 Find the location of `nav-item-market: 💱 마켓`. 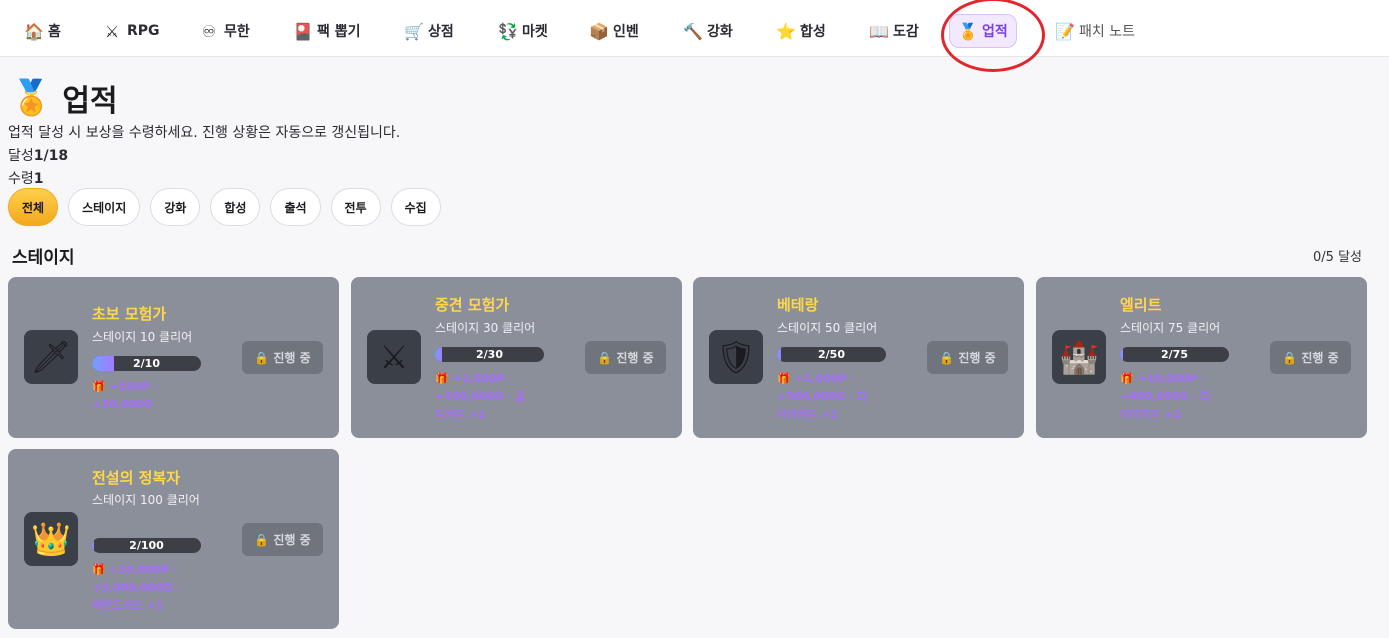

nav-item-market: 💱 마켓 is located at coordinates (523, 31).